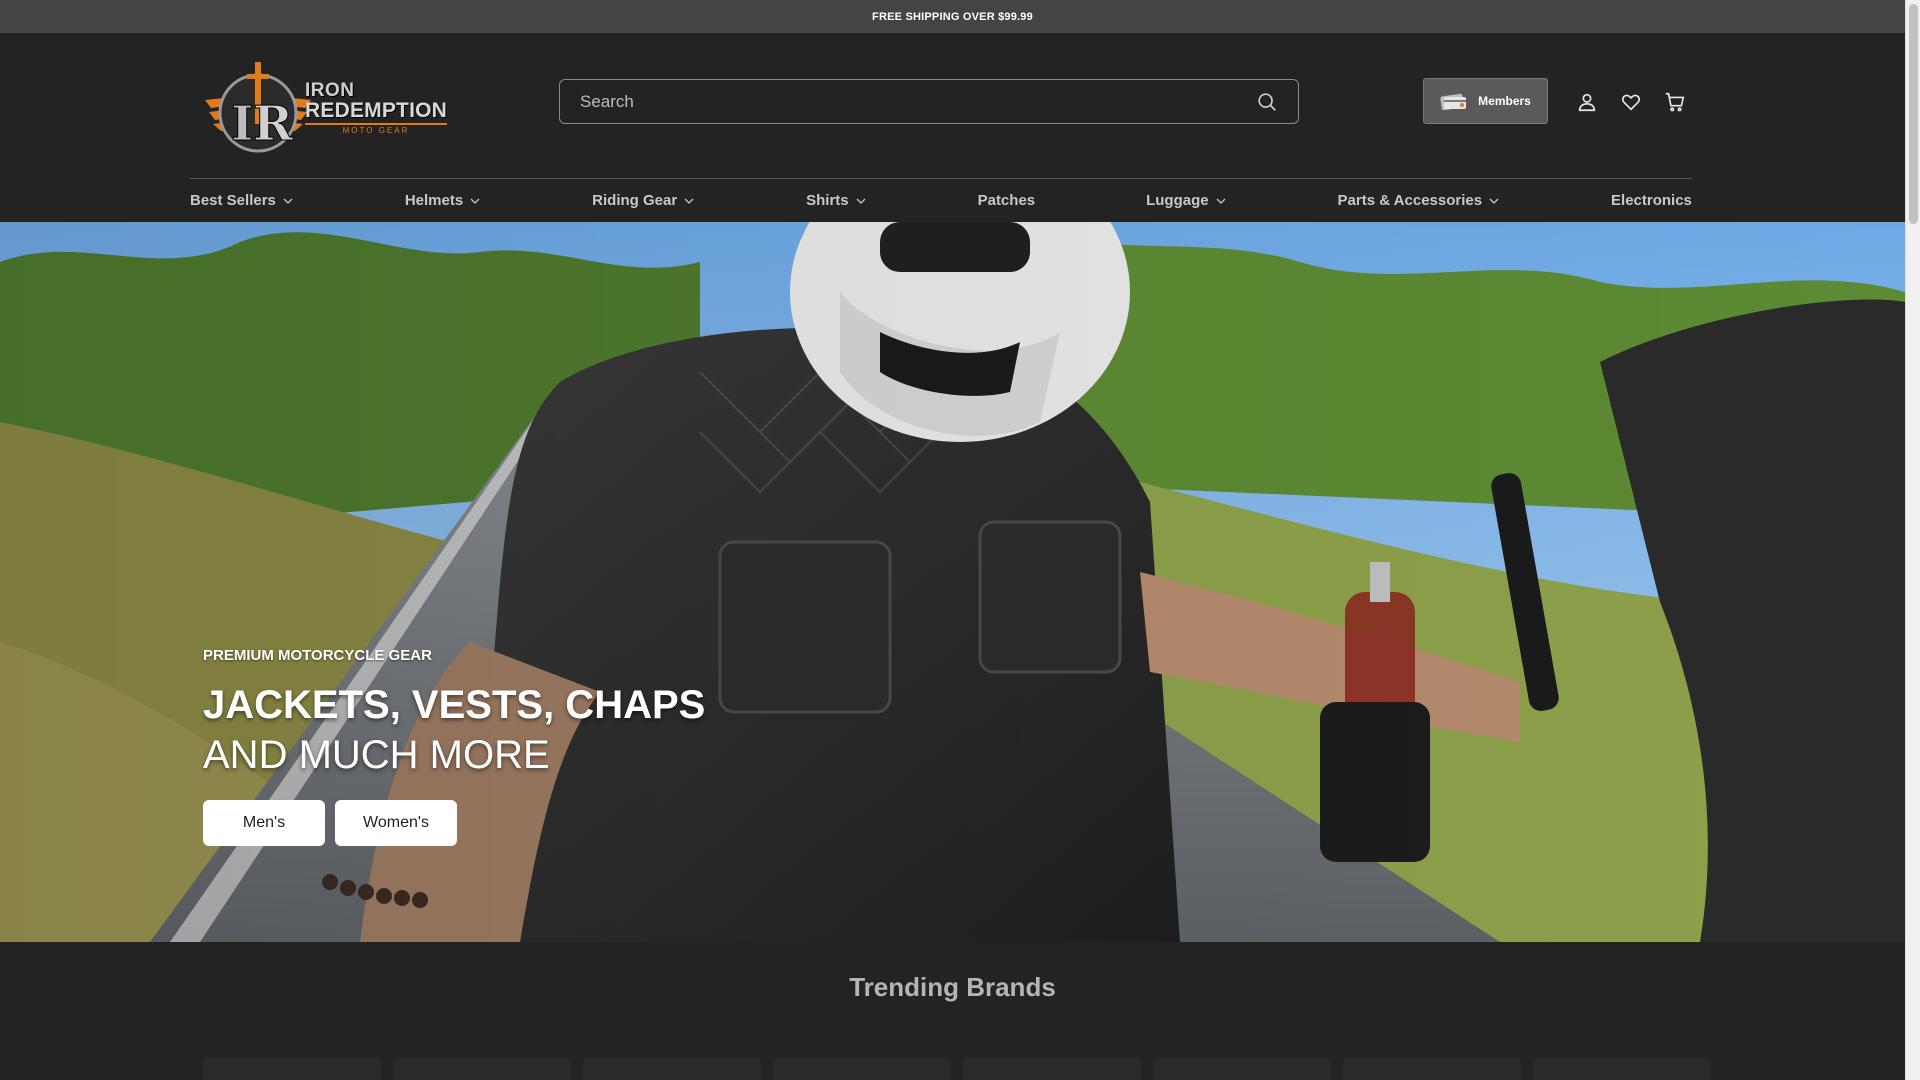 The width and height of the screenshot is (1920, 1080). What do you see at coordinates (376, 755) in the screenshot?
I see `hero-subtitle: AND MUCH MORE` at bounding box center [376, 755].